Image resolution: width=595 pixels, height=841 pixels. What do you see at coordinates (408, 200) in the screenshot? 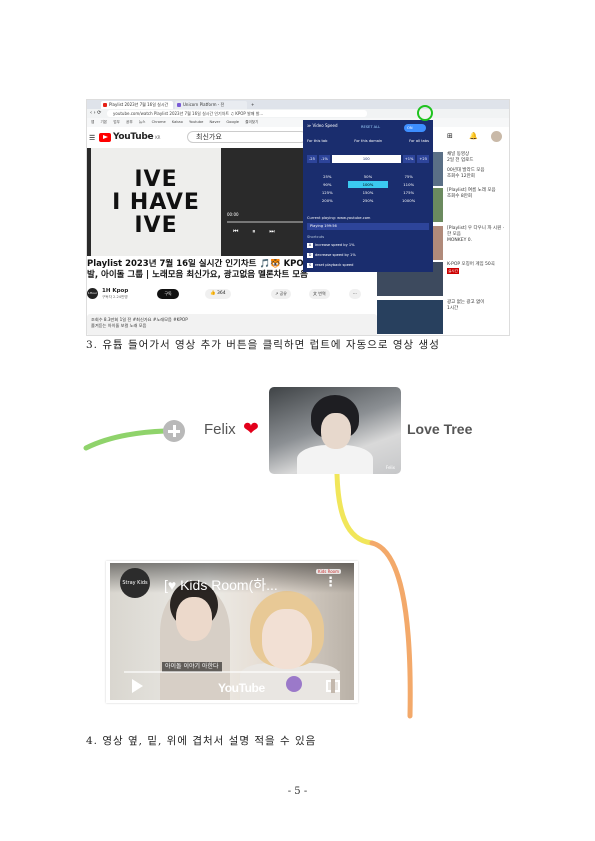
I see `speed-preset: 1000%` at bounding box center [408, 200].